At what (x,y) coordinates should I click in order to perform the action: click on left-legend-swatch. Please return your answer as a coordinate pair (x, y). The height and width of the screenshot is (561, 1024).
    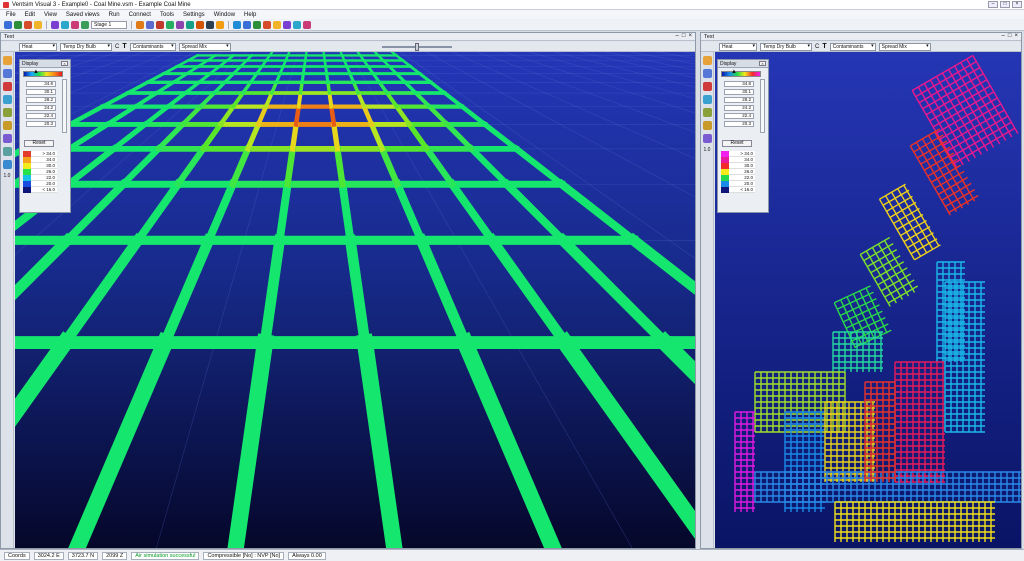
    Looking at the image, I should click on (27, 190).